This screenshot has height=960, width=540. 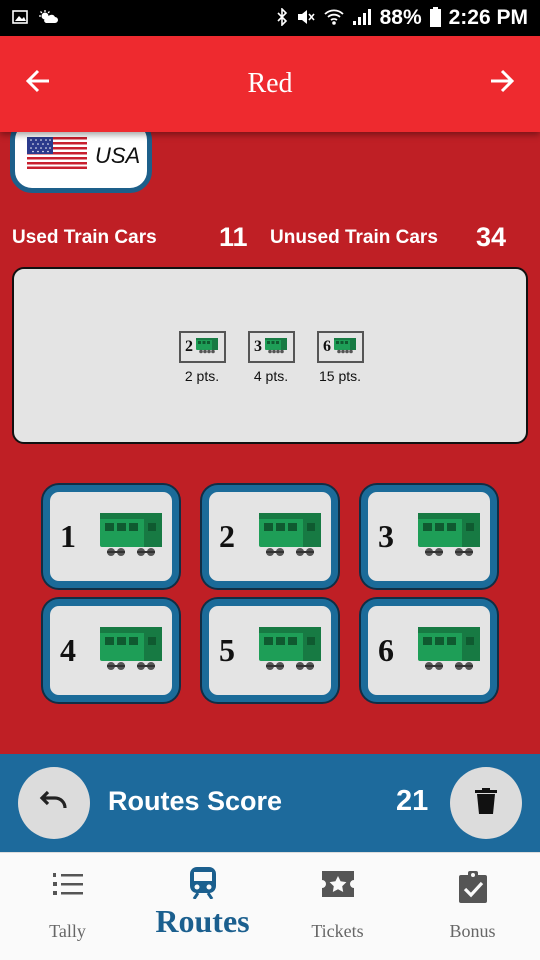 I want to click on clipboard-check-icon, so click(x=472, y=889).